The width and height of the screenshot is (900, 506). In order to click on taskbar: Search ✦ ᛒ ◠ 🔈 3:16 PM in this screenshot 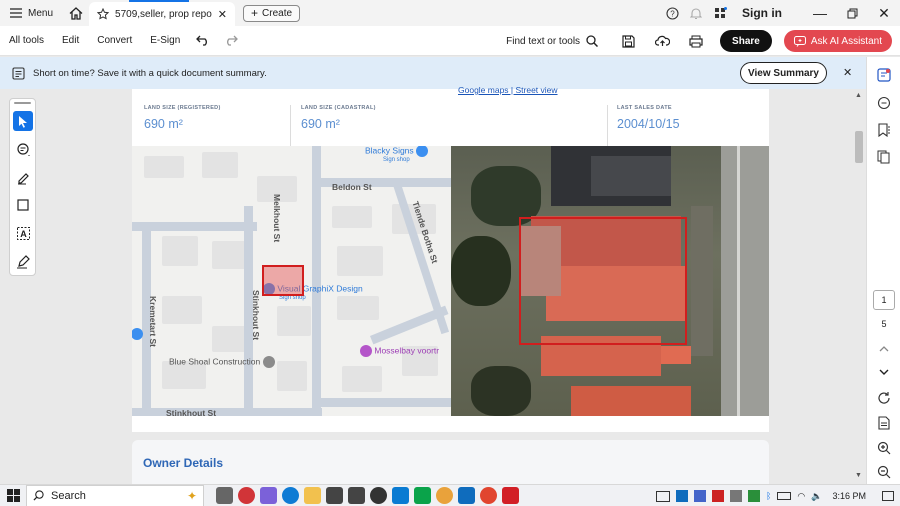, I will do `click(450, 495)`.